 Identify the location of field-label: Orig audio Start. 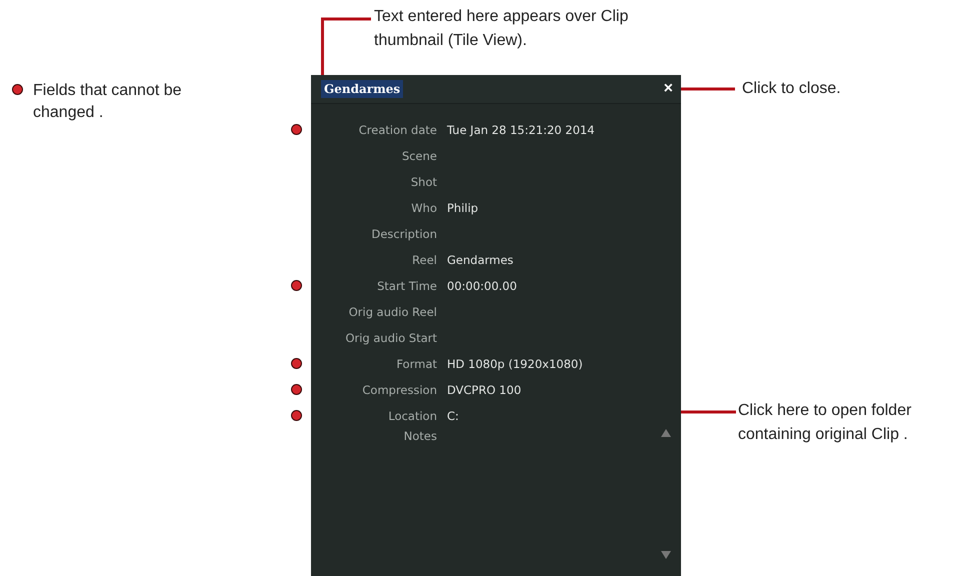
(390, 338).